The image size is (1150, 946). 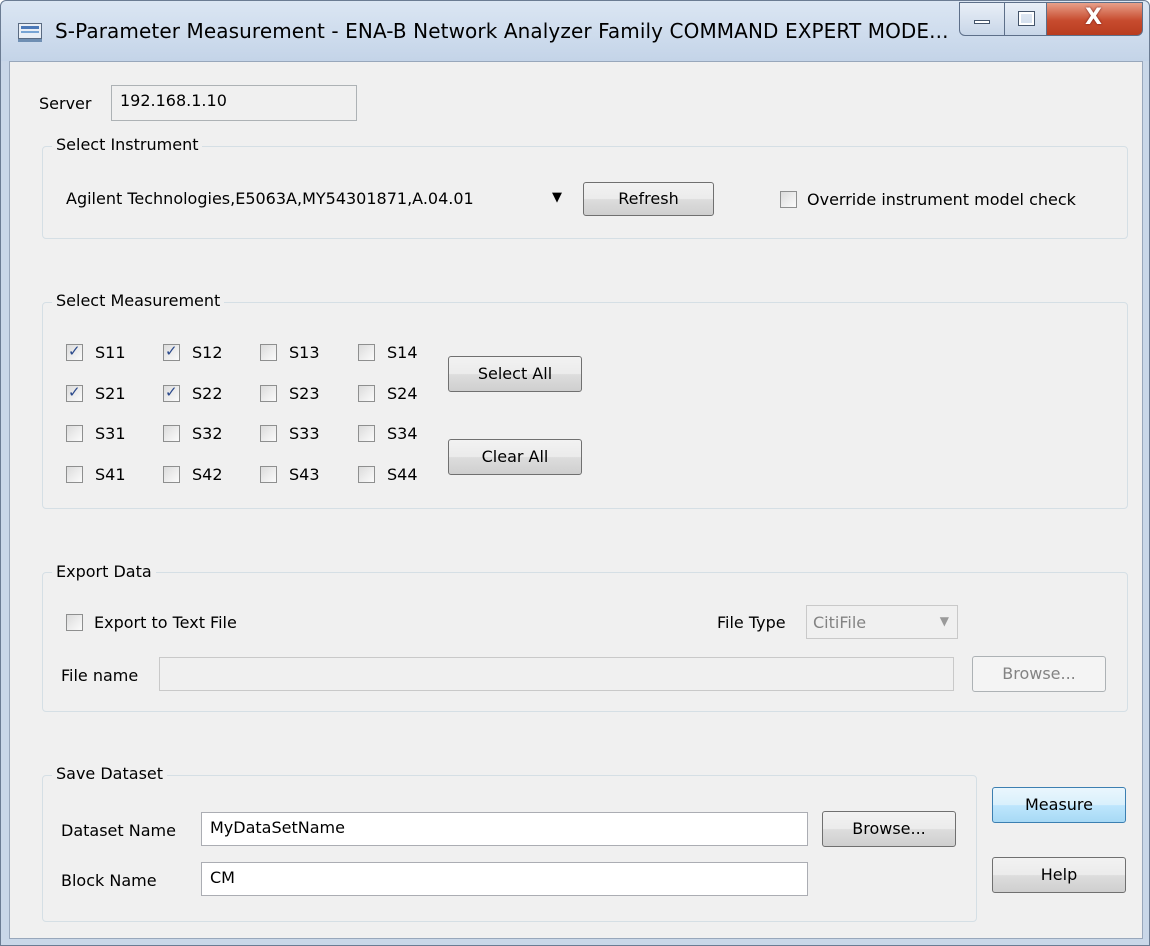 What do you see at coordinates (207, 433) in the screenshot?
I see `sparam-label: S32` at bounding box center [207, 433].